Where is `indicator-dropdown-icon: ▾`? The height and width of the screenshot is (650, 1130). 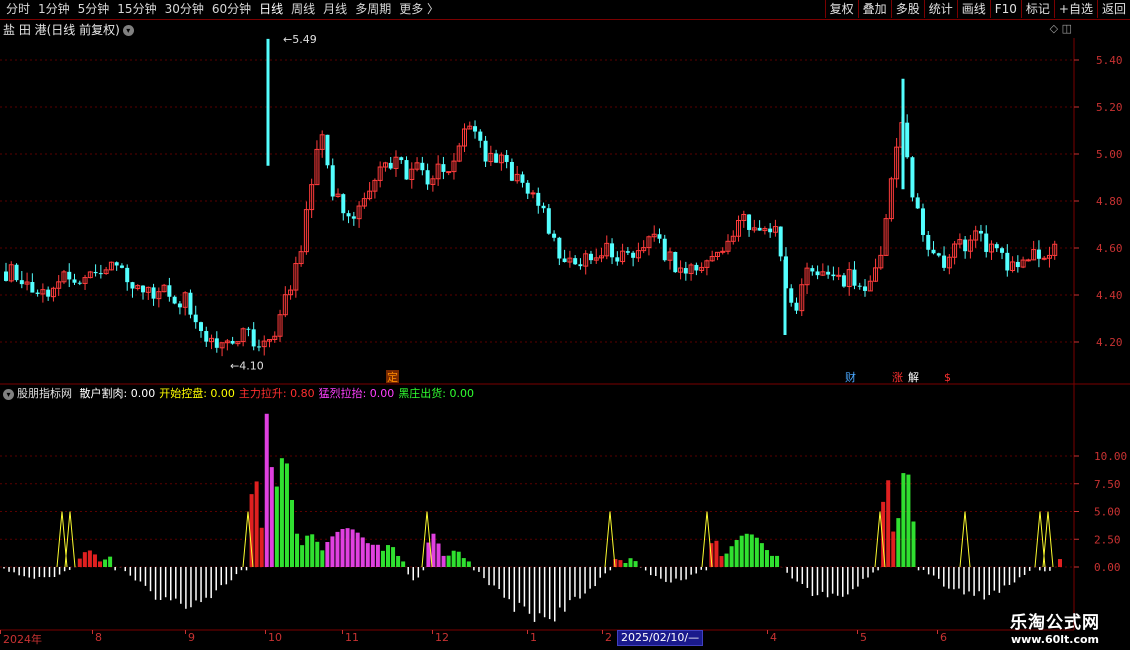 indicator-dropdown-icon: ▾ is located at coordinates (8, 394).